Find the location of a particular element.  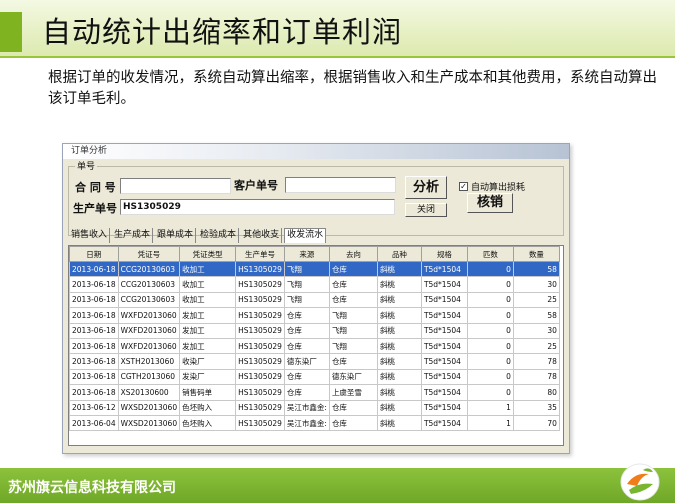

table-cell: 色坯购入 is located at coordinates (208, 423).